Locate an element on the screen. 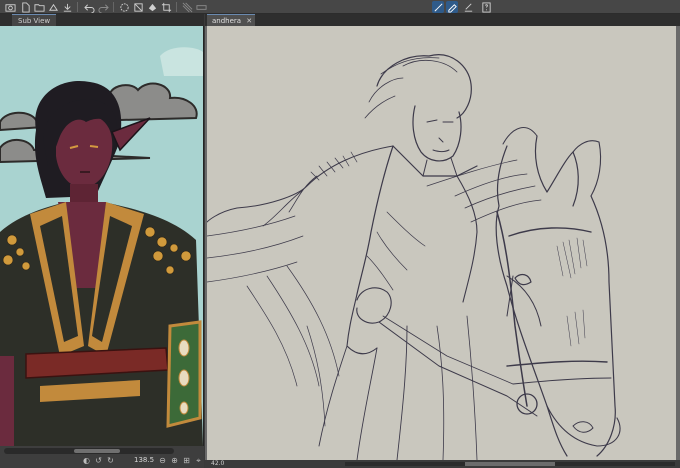 The width and height of the screenshot is (680, 468). crop-icon is located at coordinates (166, 7).